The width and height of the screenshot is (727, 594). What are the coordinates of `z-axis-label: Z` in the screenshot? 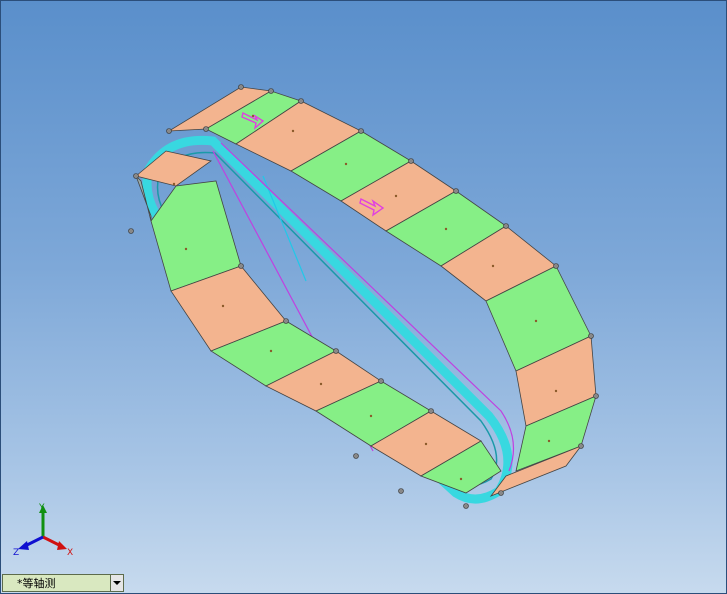 It's located at (16, 553).